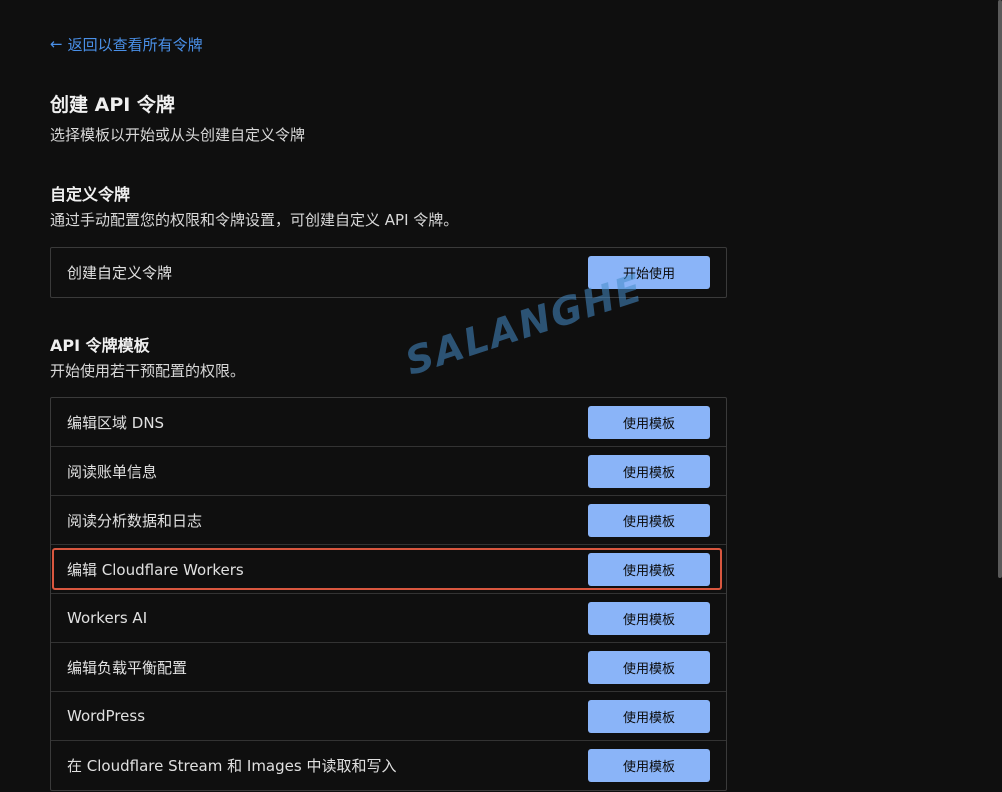 This screenshot has width=1002, height=792. What do you see at coordinates (254, 220) in the screenshot?
I see `custom-token-section-description: 通过手动配置您的权限和令牌设置，可创建自定义 API 令牌。` at bounding box center [254, 220].